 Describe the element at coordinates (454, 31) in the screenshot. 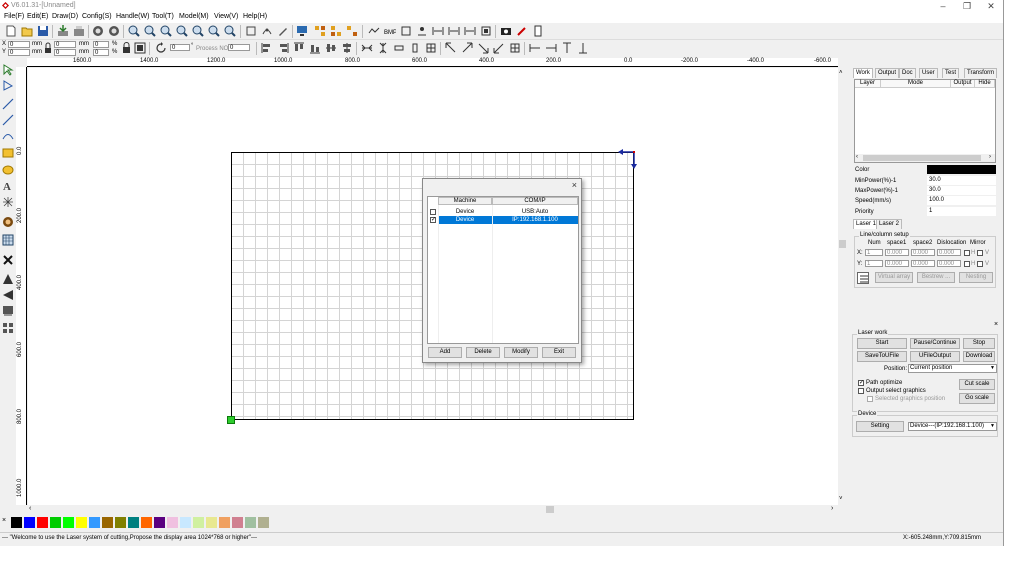

I see `align-height-icon` at that location.